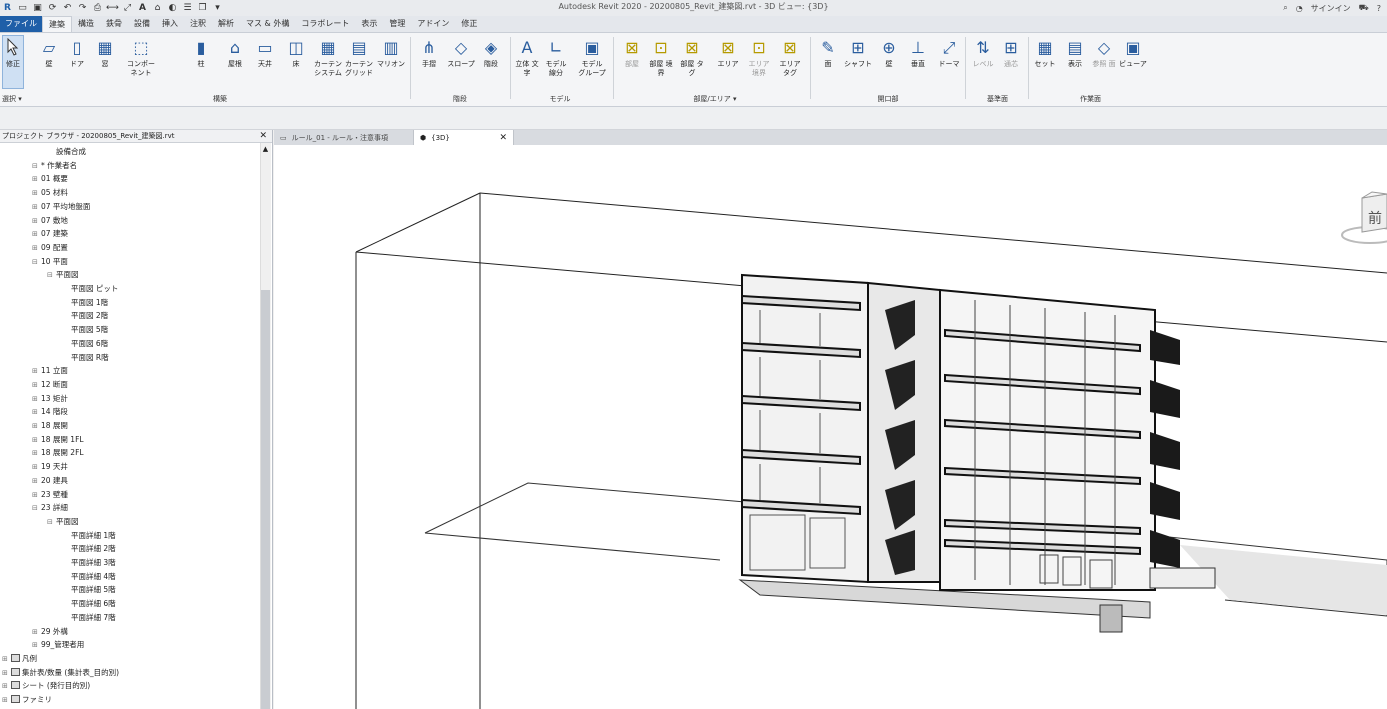 The image size is (1387, 709). Describe the element at coordinates (1285, 8) in the screenshot. I see `binoculars-icon: ⌕` at that location.